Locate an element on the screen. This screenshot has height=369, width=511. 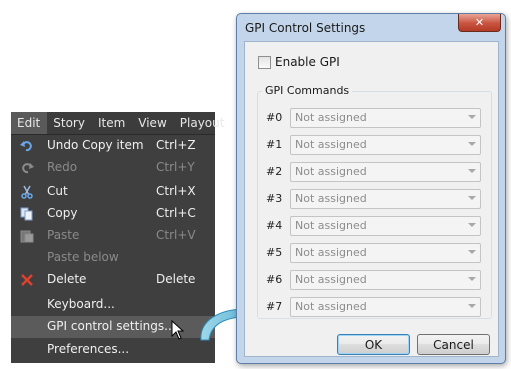
menu-item-undo: Undo Copy item Ctrl+Z is located at coordinates (113, 146).